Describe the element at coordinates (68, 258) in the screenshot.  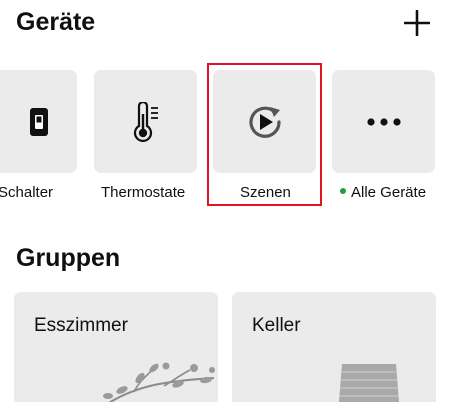
I see `groups-section-title: Gruppen` at that location.